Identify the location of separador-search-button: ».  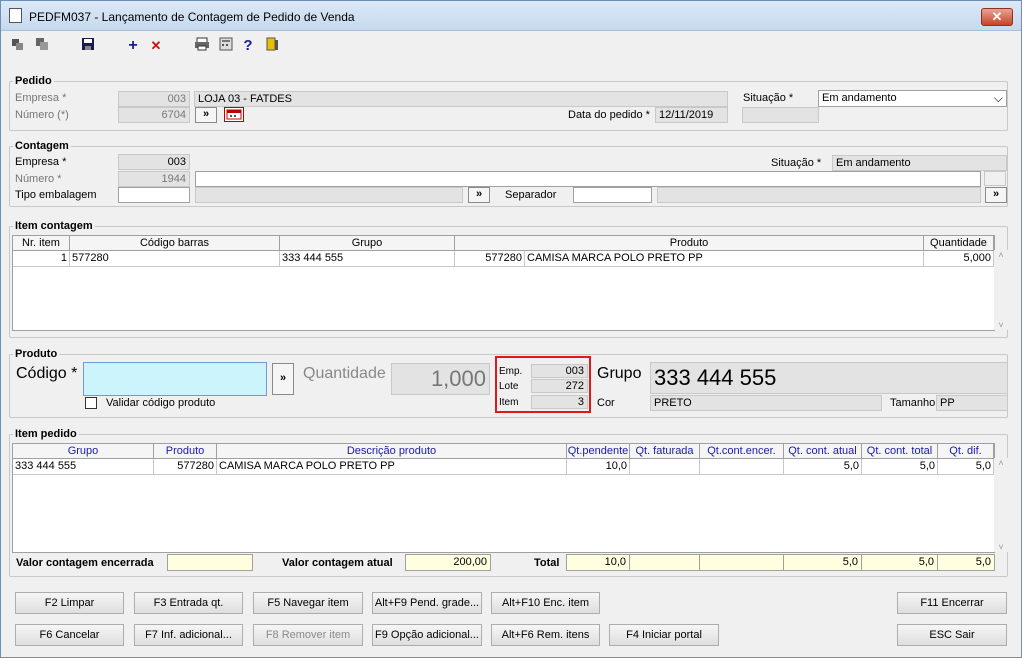
(996, 195).